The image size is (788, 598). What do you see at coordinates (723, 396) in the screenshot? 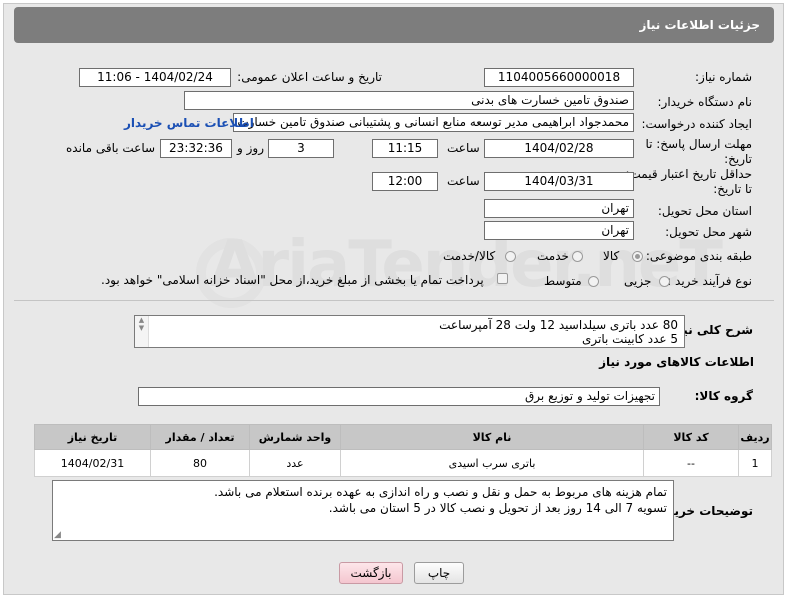
I see `goods-group-label: گروه کالا:` at bounding box center [723, 396].